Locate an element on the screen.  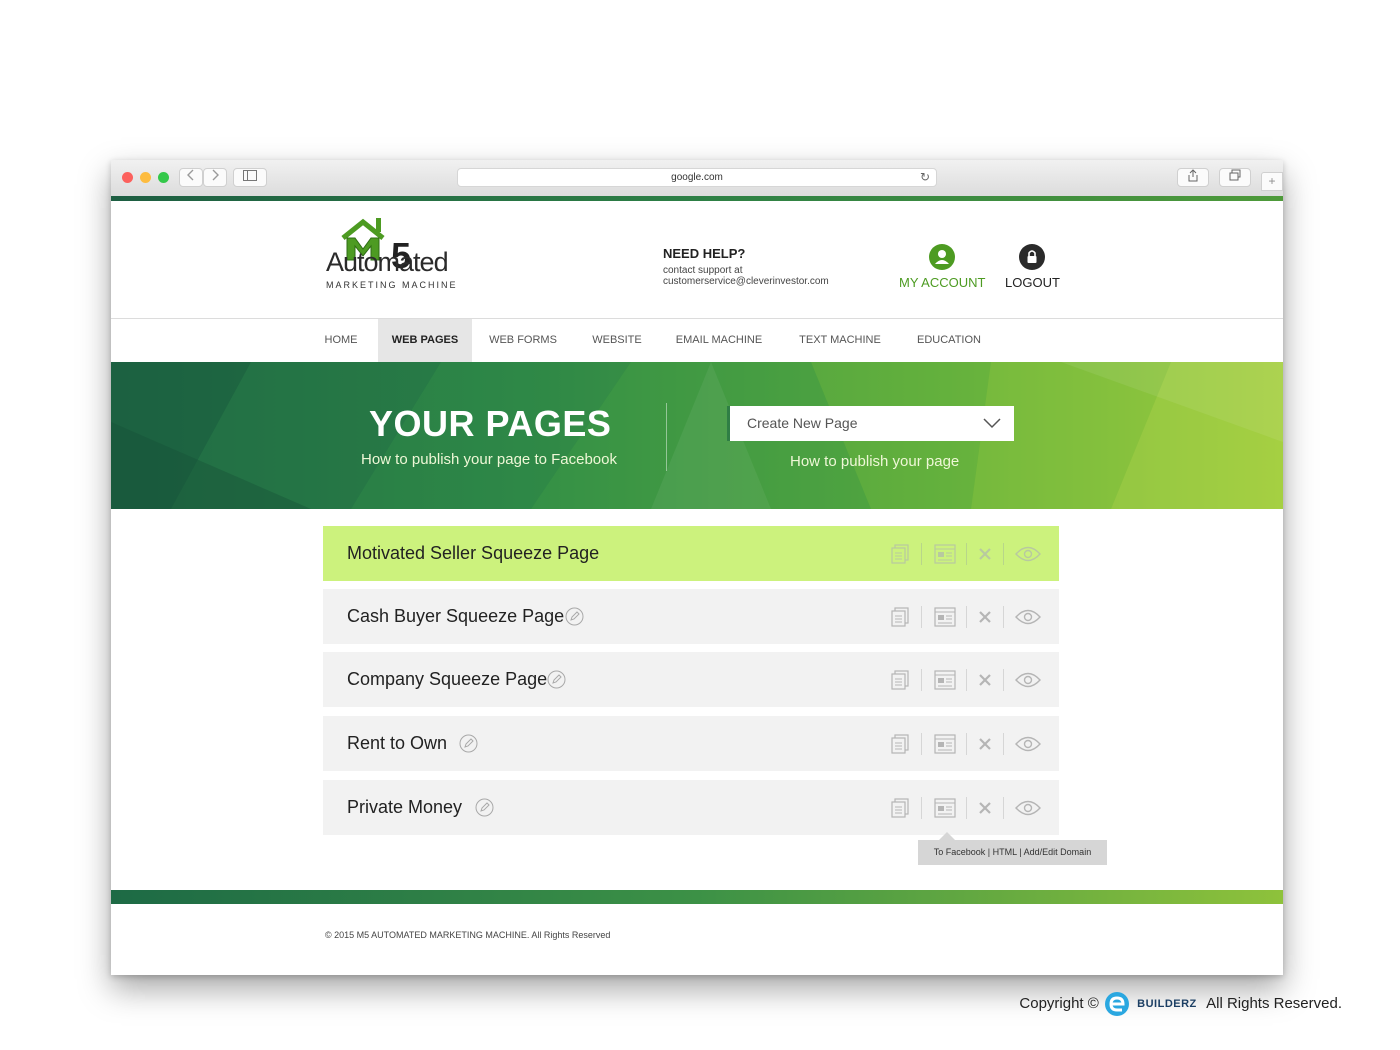
minimize-window-button is located at coordinates (145, 177).